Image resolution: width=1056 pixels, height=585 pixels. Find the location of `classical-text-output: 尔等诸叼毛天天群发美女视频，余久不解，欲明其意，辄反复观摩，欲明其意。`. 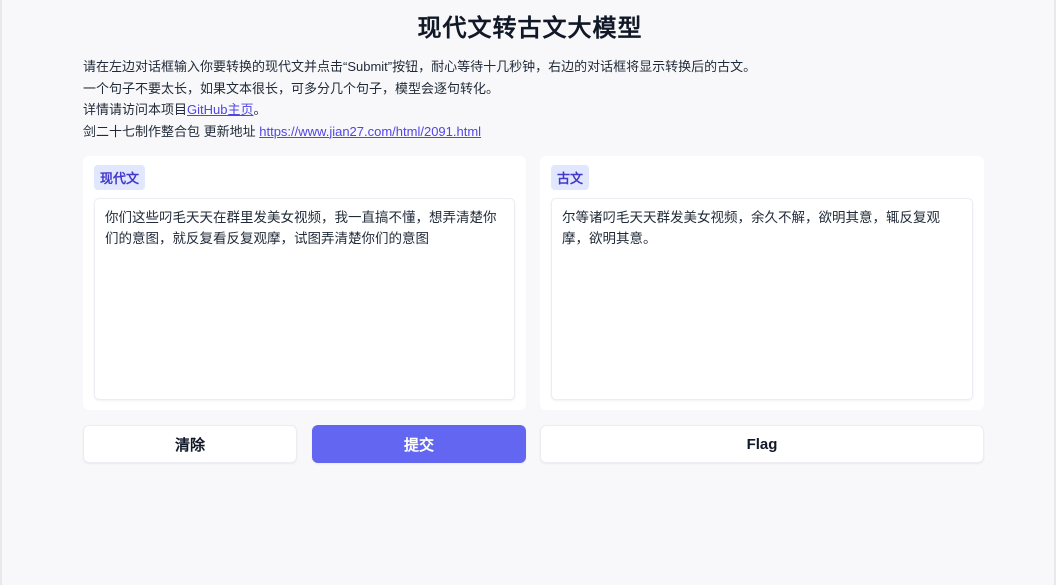

classical-text-output: 尔等诸叼毛天天群发美女视频，余久不解，欲明其意，辄反复观摩，欲明其意。 is located at coordinates (762, 299).